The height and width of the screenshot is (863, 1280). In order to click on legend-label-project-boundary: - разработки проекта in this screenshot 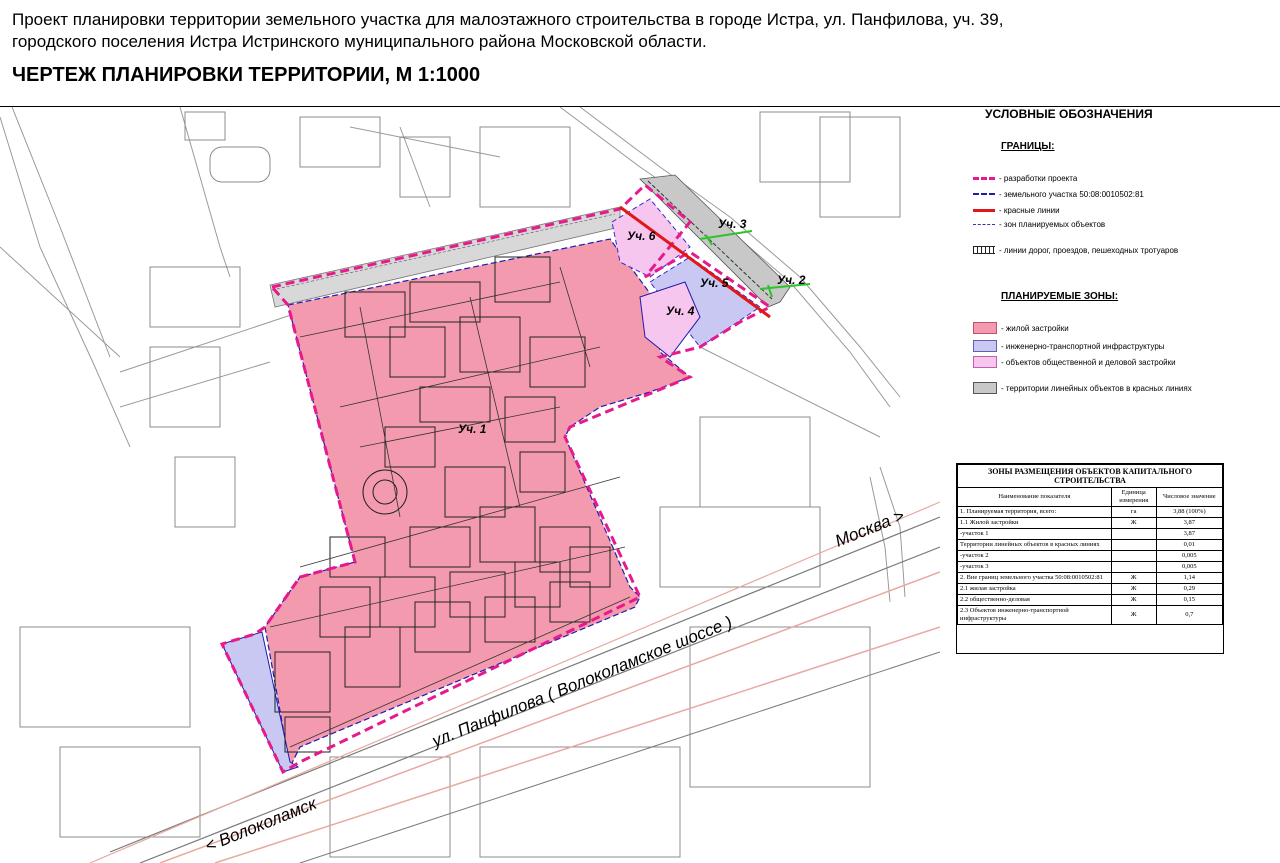, I will do `click(1038, 178)`.